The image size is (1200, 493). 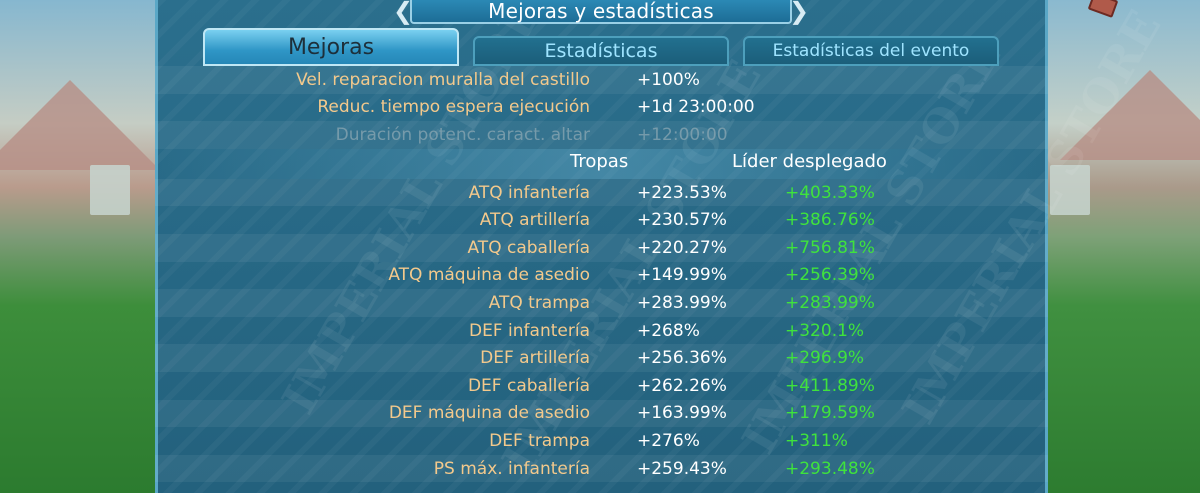 What do you see at coordinates (601, 358) in the screenshot?
I see `troop-stat-row: DEF artillería +256.36% +296.9%` at bounding box center [601, 358].